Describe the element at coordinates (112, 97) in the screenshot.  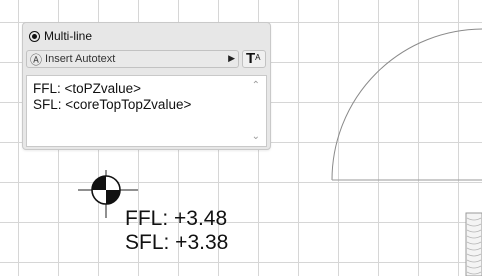
I see `text-area-content: FFL: <toPZvalue> SFL: <coreTopTopZvalue>` at that location.